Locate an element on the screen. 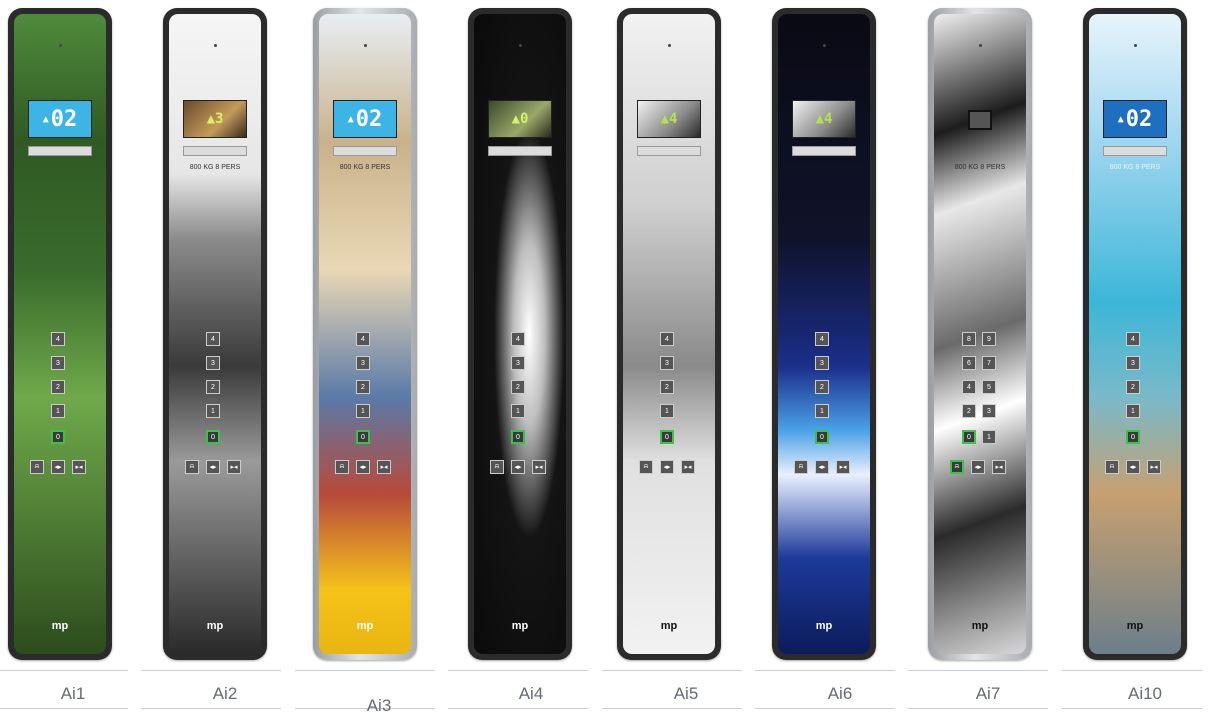 The width and height of the screenshot is (1211, 716). floor-button-6: 6 is located at coordinates (969, 363).